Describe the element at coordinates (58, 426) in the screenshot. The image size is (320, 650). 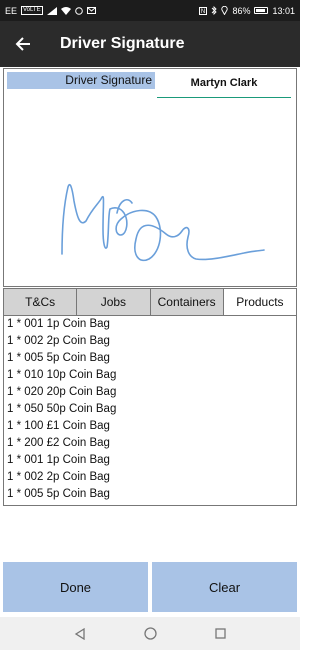
I see `list-item: 1 * 100 £1 Coin Bag` at that location.